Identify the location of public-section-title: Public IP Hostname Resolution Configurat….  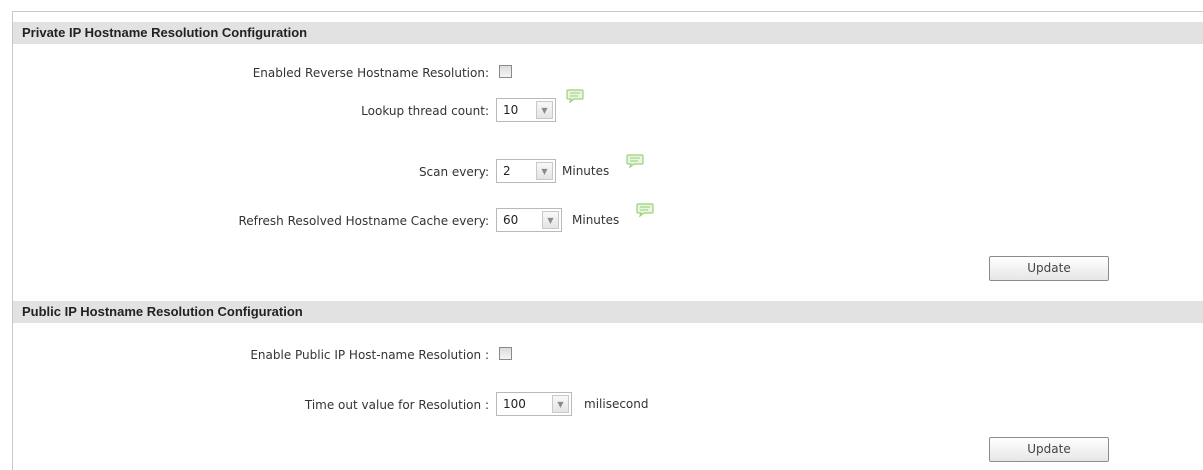
(162, 311).